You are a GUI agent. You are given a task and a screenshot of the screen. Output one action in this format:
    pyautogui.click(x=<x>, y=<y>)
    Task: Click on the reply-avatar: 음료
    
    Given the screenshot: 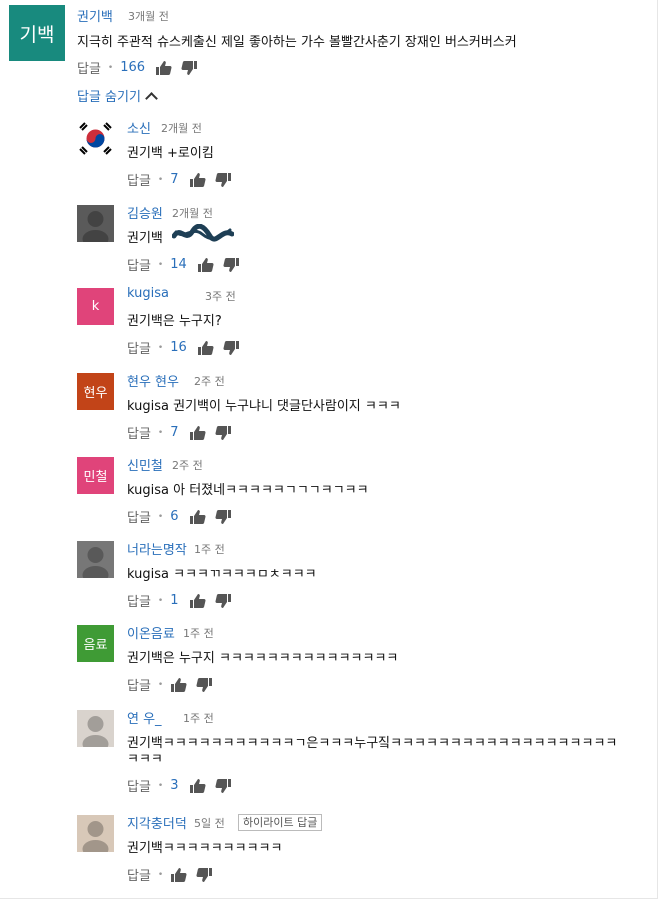 What is the action you would take?
    pyautogui.click(x=95, y=643)
    